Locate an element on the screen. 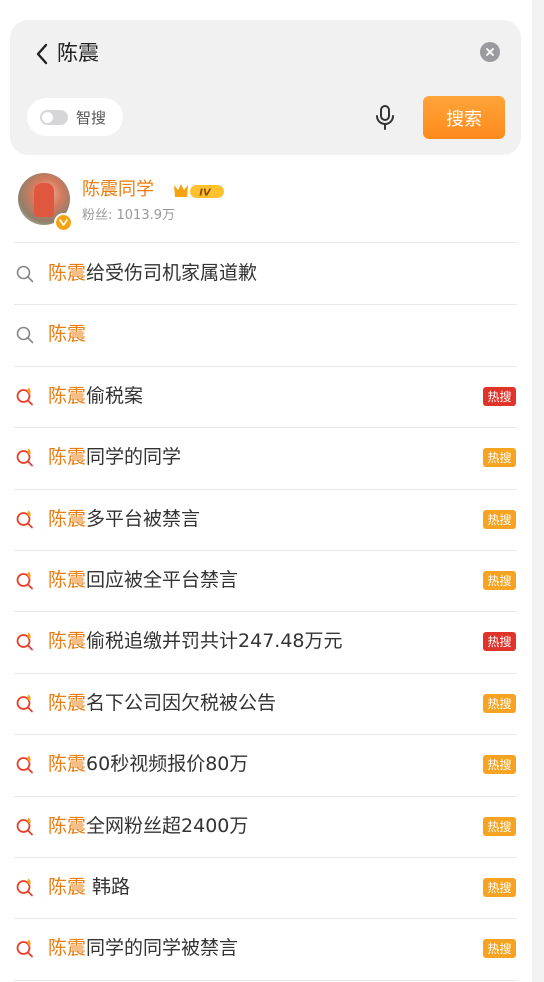  suggestion-rest: 回应被全平台禁言 is located at coordinates (162, 580).